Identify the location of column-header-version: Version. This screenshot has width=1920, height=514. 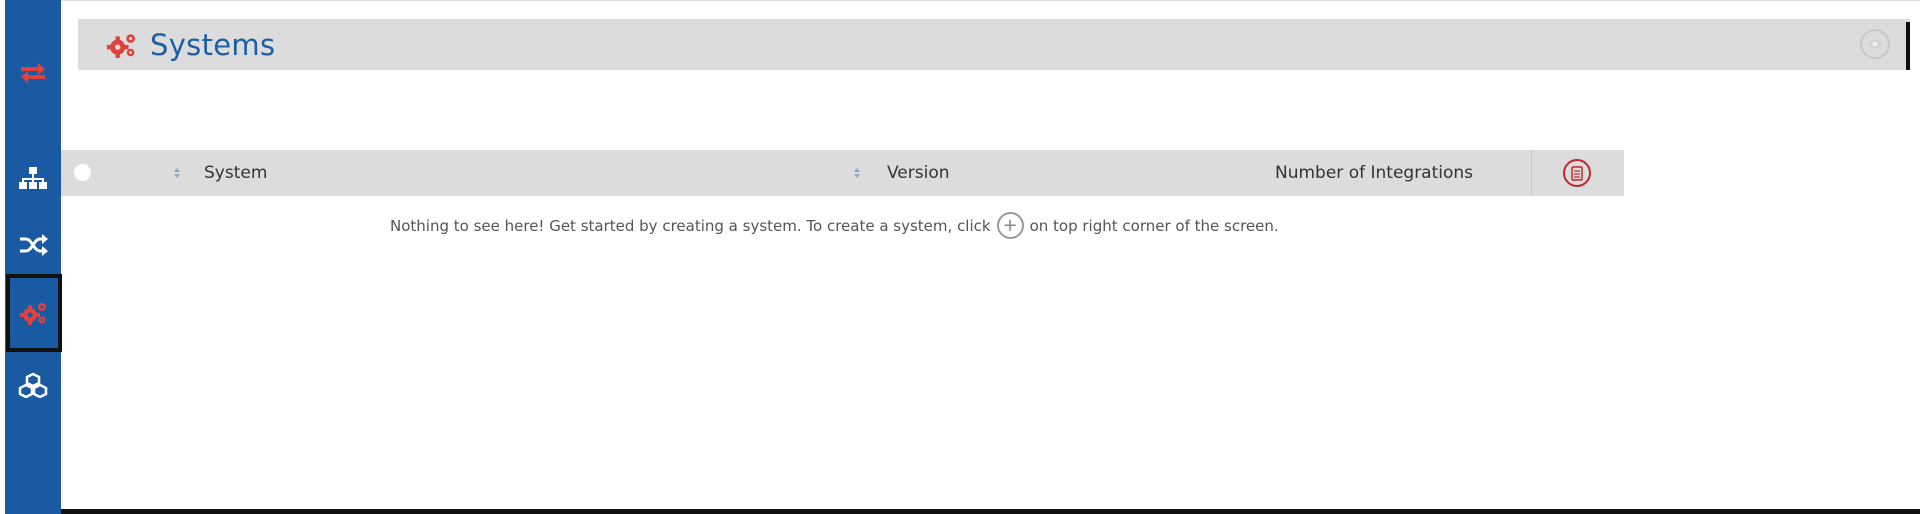
(918, 173).